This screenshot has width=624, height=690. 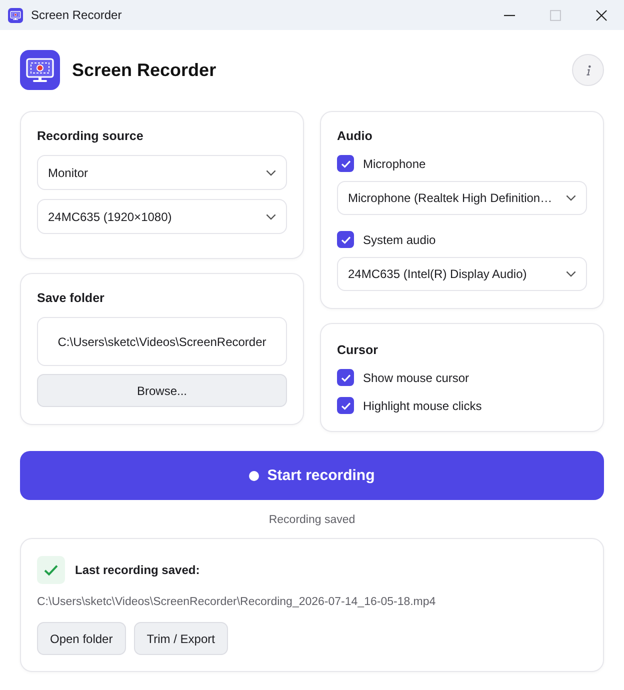 What do you see at coordinates (399, 239) in the screenshot?
I see `checkbox-label: System audio` at bounding box center [399, 239].